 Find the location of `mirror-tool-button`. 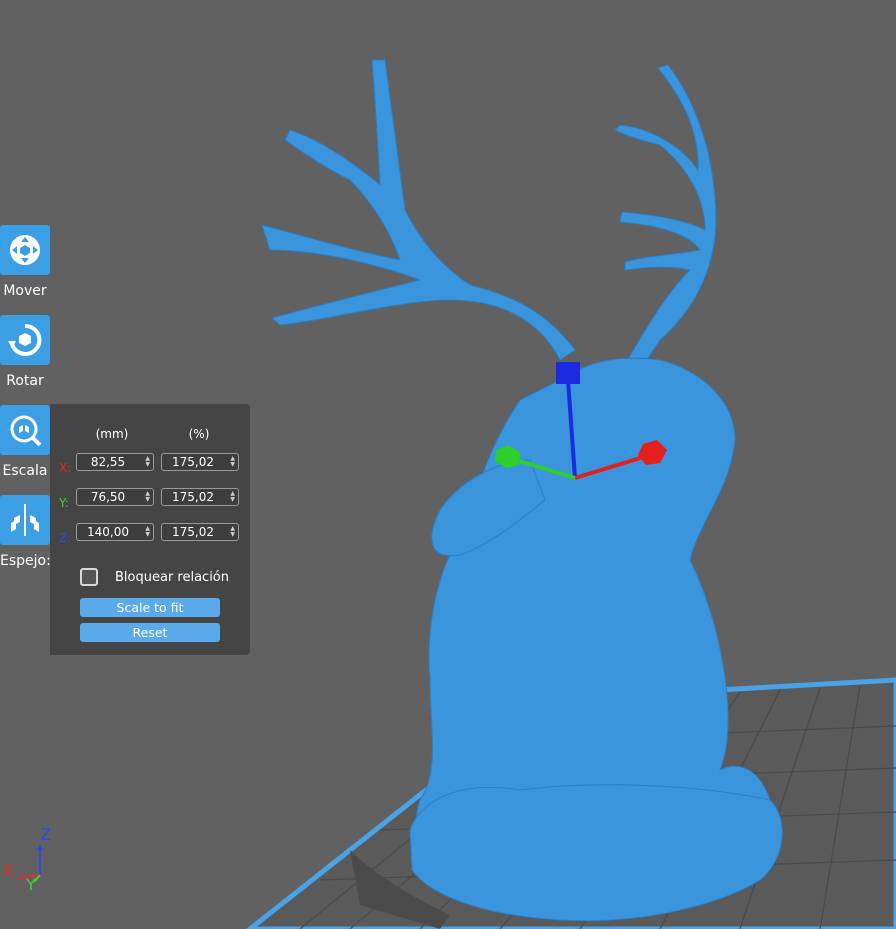

mirror-tool-button is located at coordinates (25, 520).